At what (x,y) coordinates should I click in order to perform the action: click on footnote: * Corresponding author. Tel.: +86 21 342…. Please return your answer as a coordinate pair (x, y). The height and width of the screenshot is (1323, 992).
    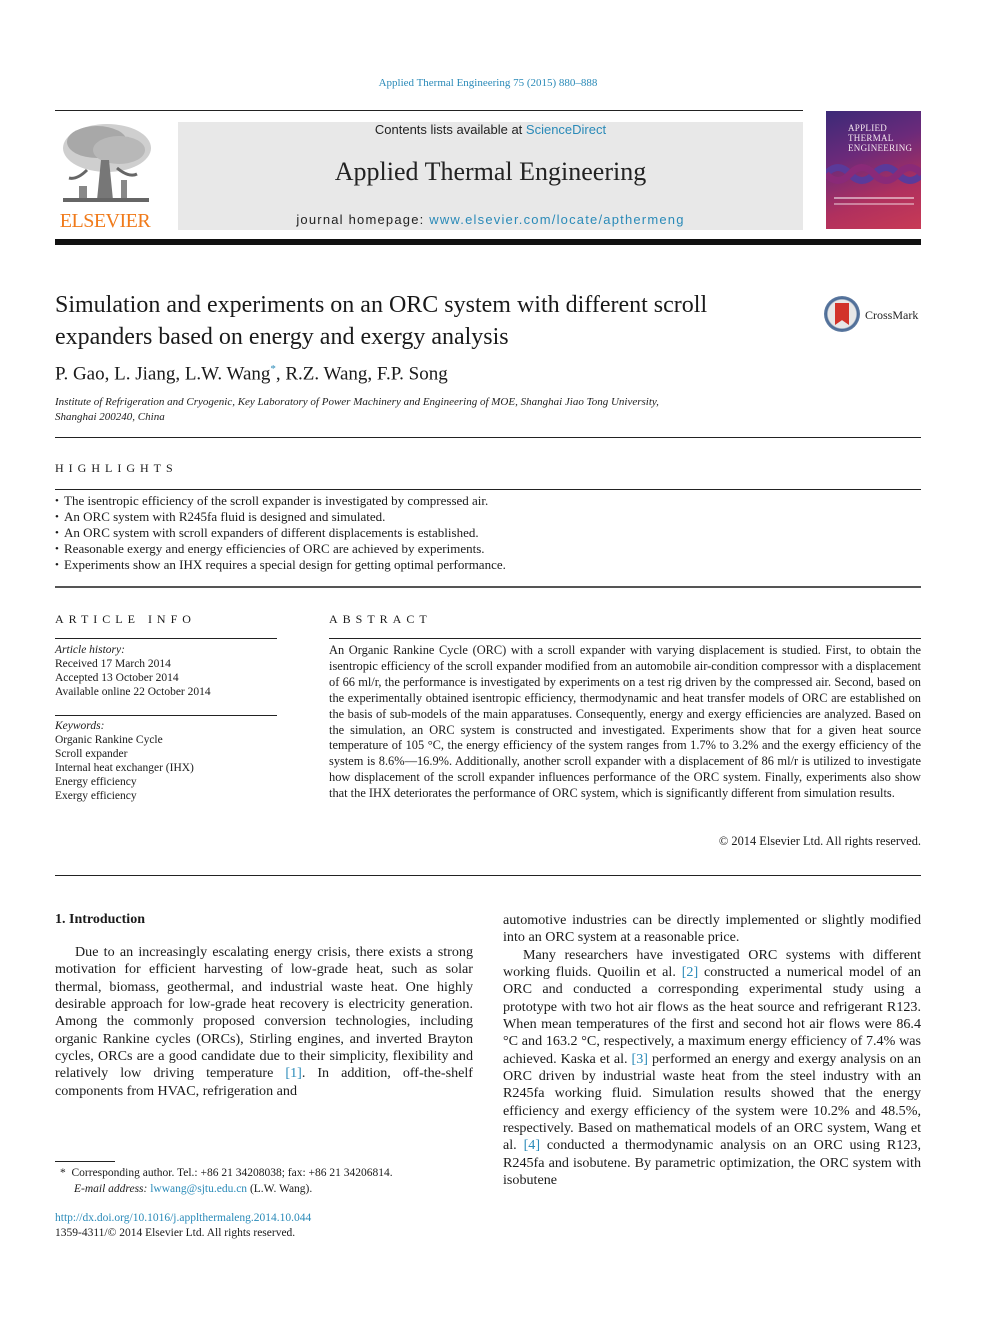
    Looking at the image, I should click on (270, 1181).